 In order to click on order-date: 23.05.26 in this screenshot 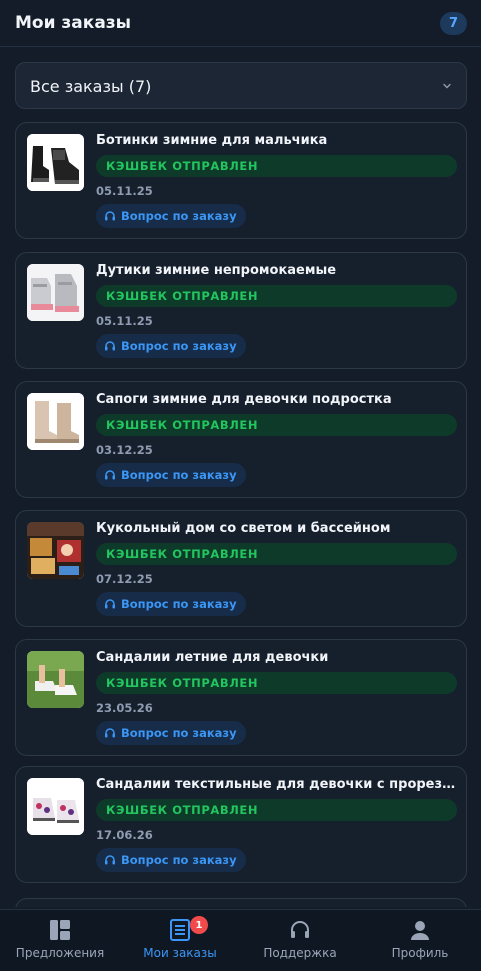, I will do `click(124, 708)`.